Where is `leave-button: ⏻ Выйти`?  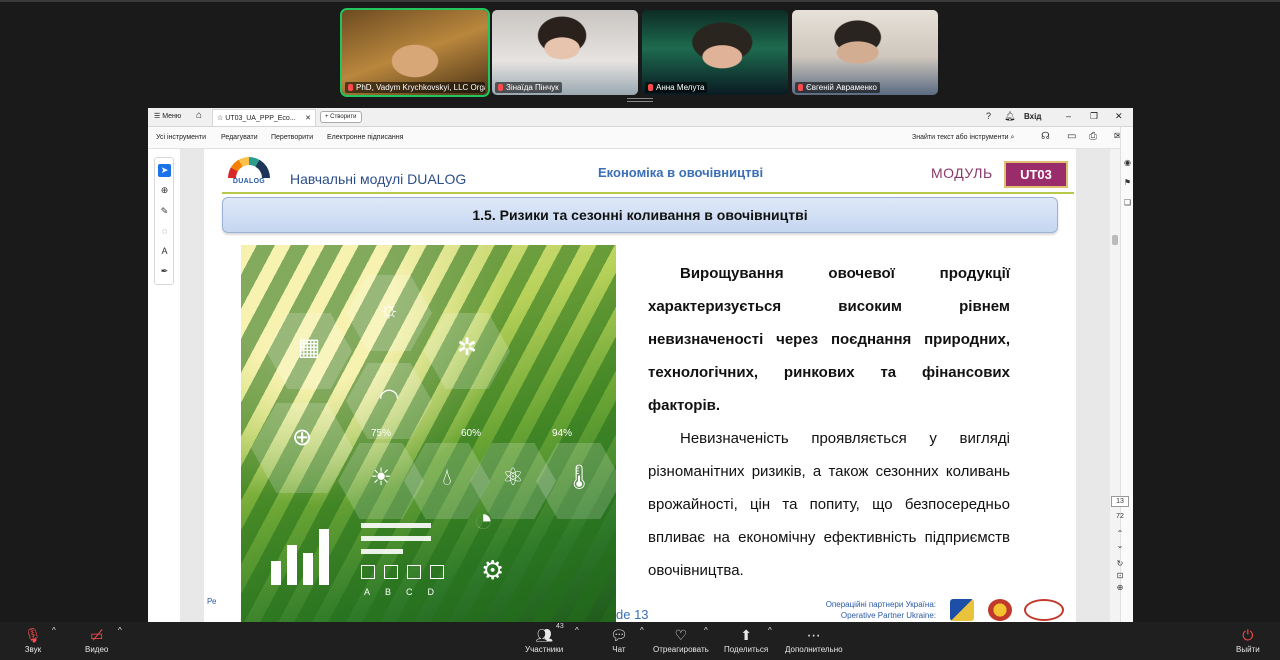
leave-button: ⏻ Выйти is located at coordinates (1248, 640).